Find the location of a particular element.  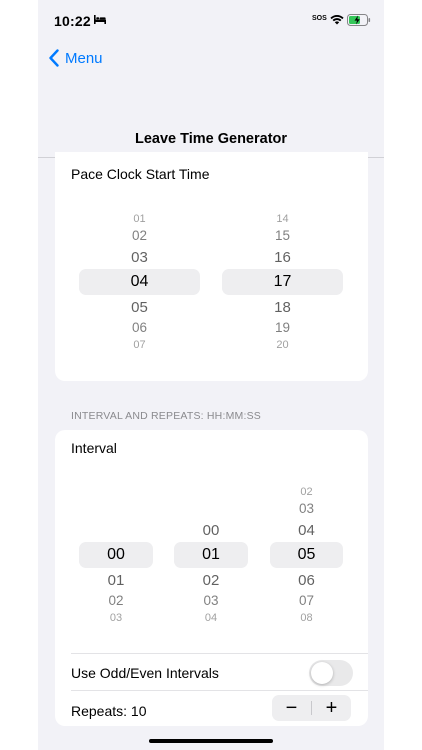

pace-clock-hour-picker: 01 02 03 04 05 06 07 is located at coordinates (139, 266).